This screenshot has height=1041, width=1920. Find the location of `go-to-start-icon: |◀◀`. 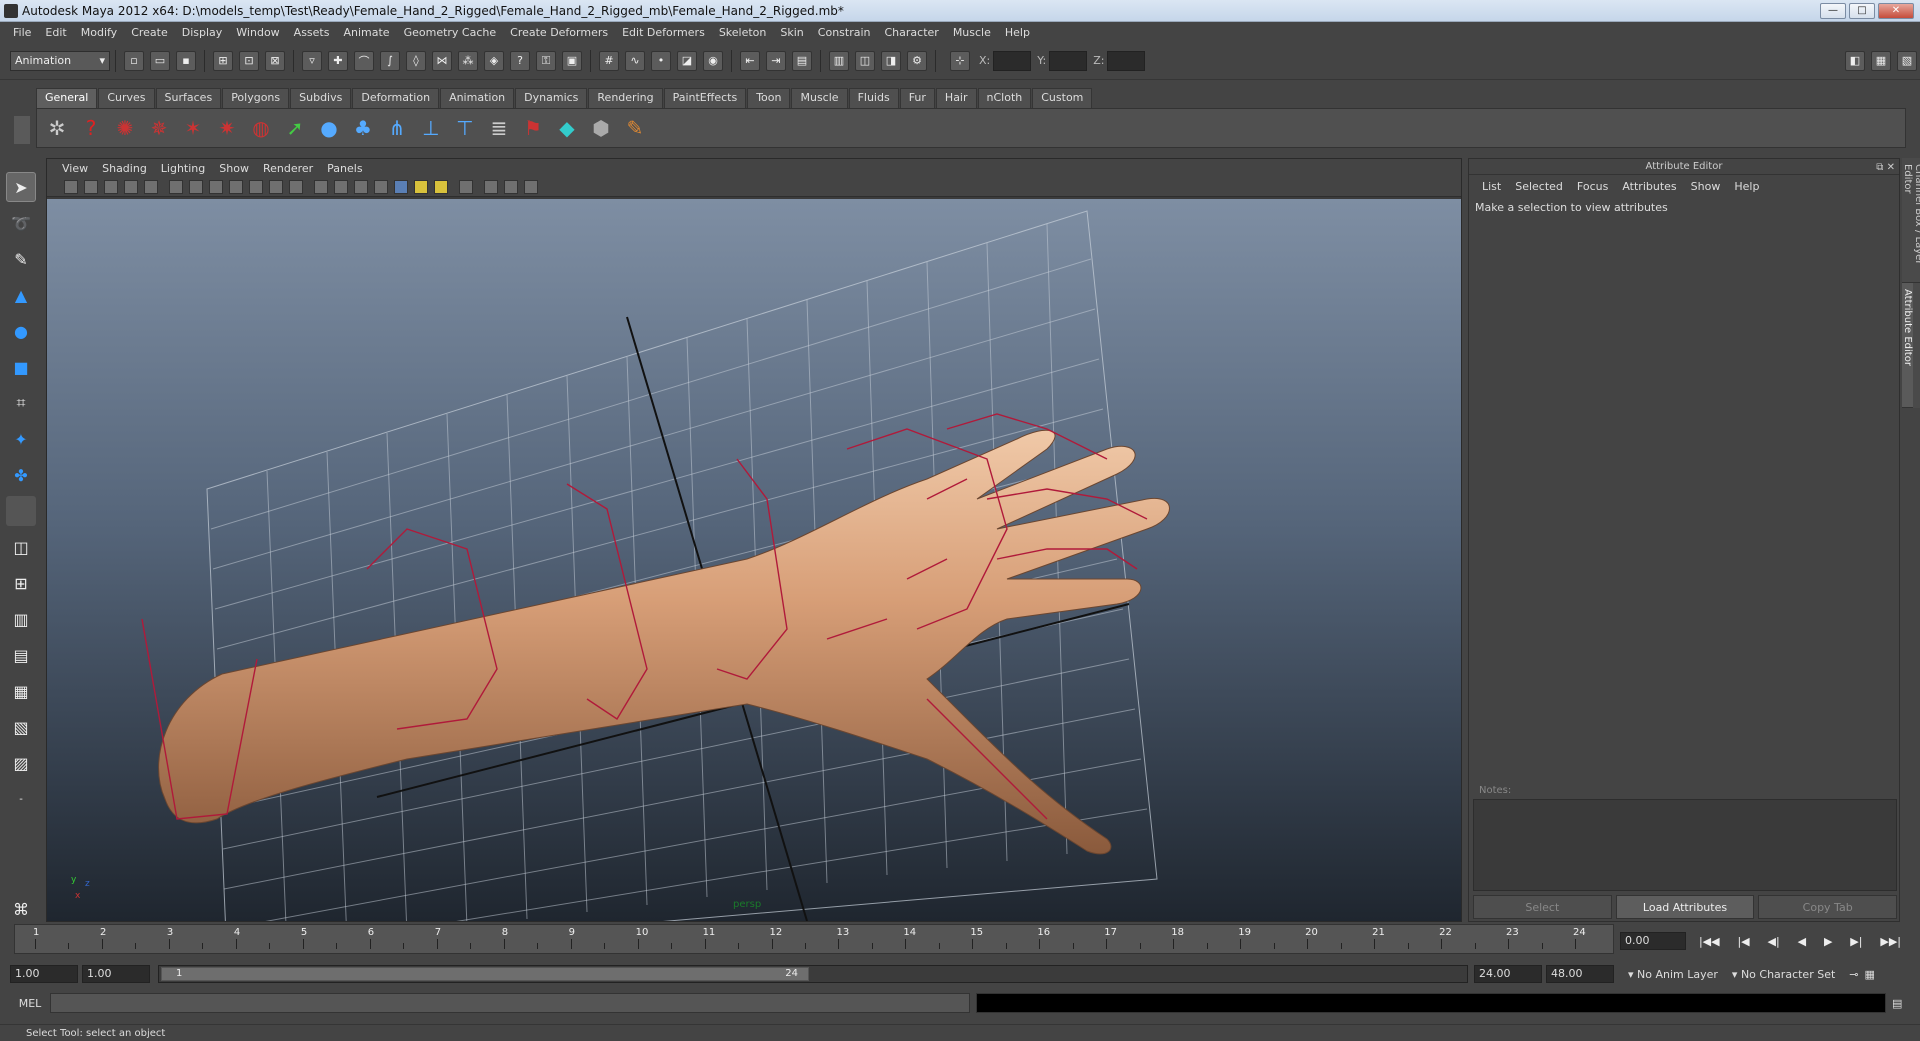

go-to-start-icon: |◀◀ is located at coordinates (1709, 941).